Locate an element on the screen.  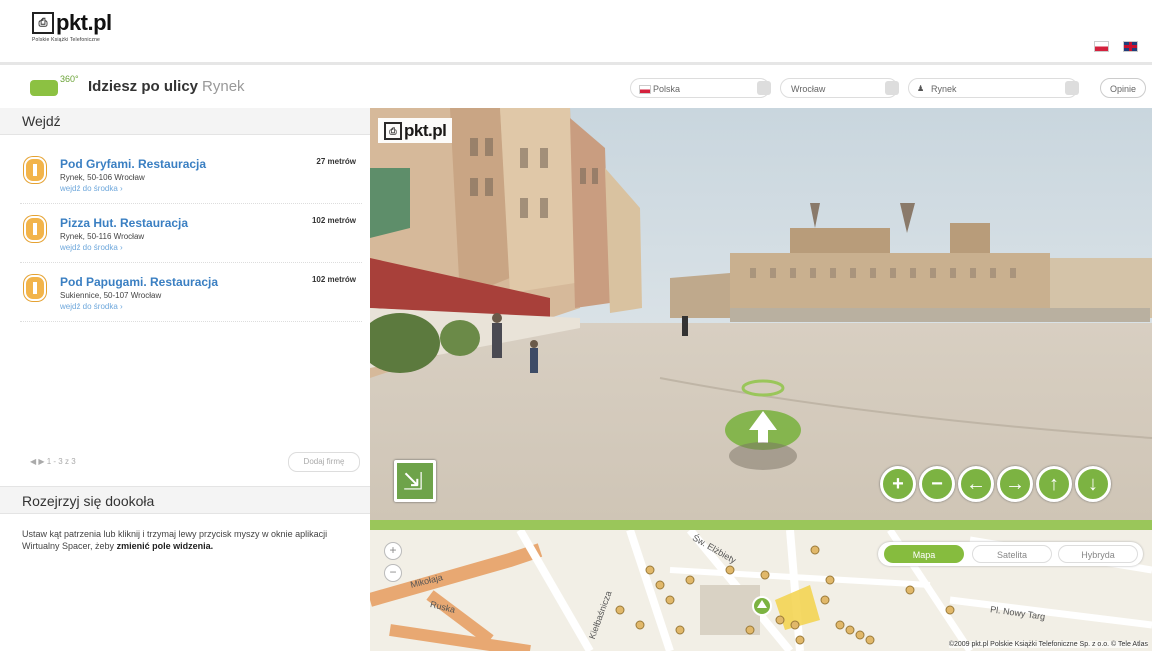
look-text-bold: zmienić pole widzenia. is located at coordinates (165, 546).